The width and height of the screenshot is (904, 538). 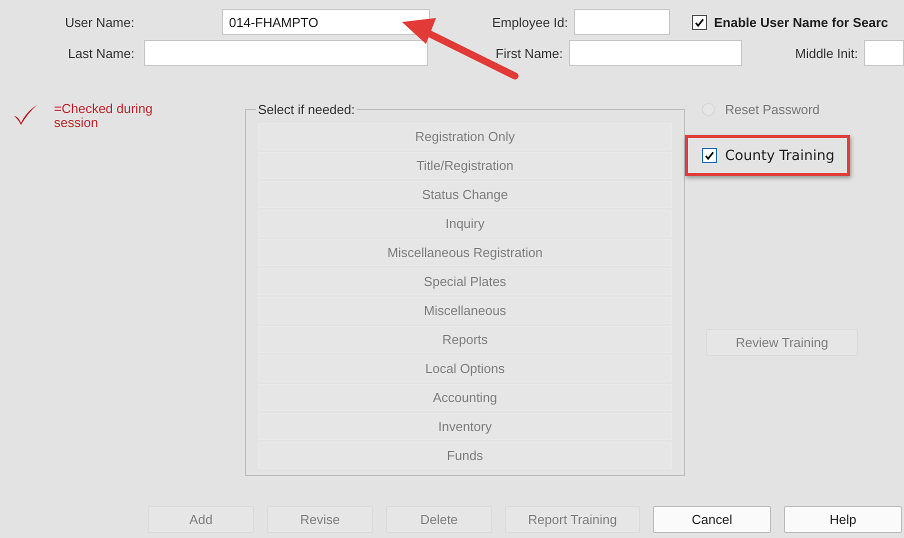 What do you see at coordinates (843, 519) in the screenshot?
I see `action-button: Help` at bounding box center [843, 519].